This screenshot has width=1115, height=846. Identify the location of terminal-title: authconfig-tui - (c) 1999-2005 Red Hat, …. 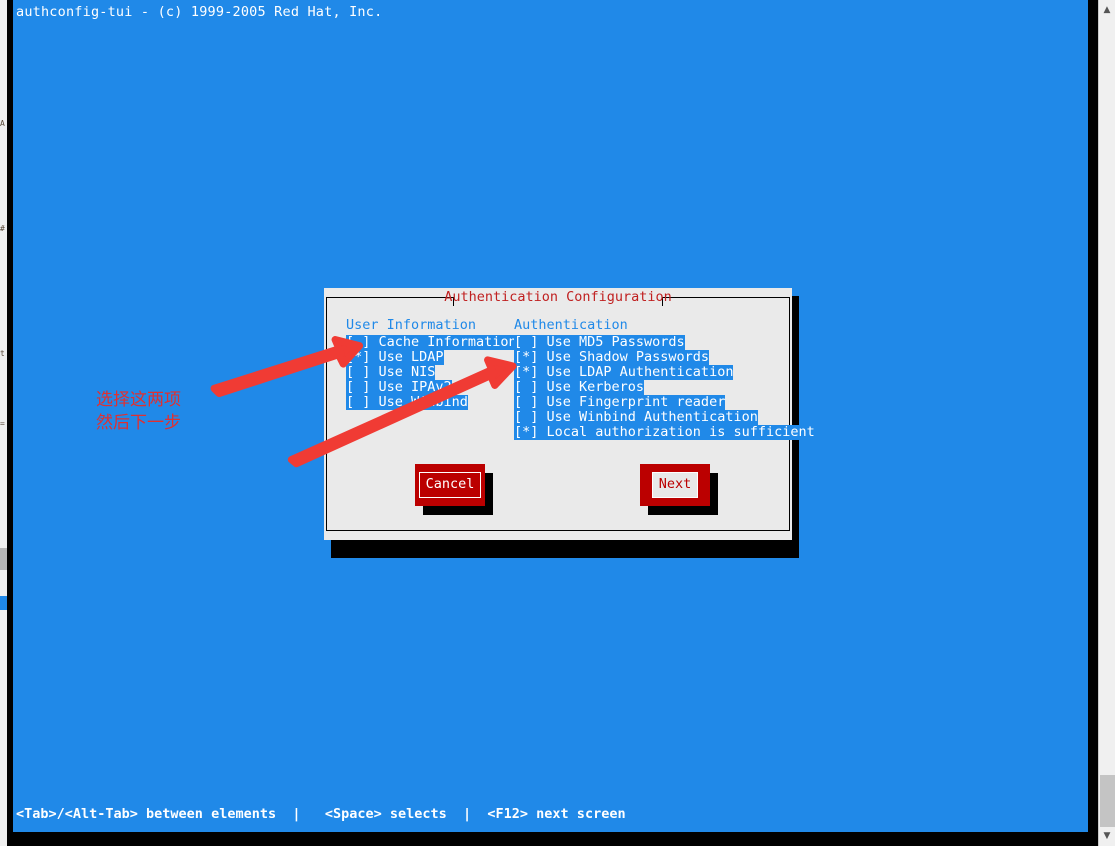
(199, 12).